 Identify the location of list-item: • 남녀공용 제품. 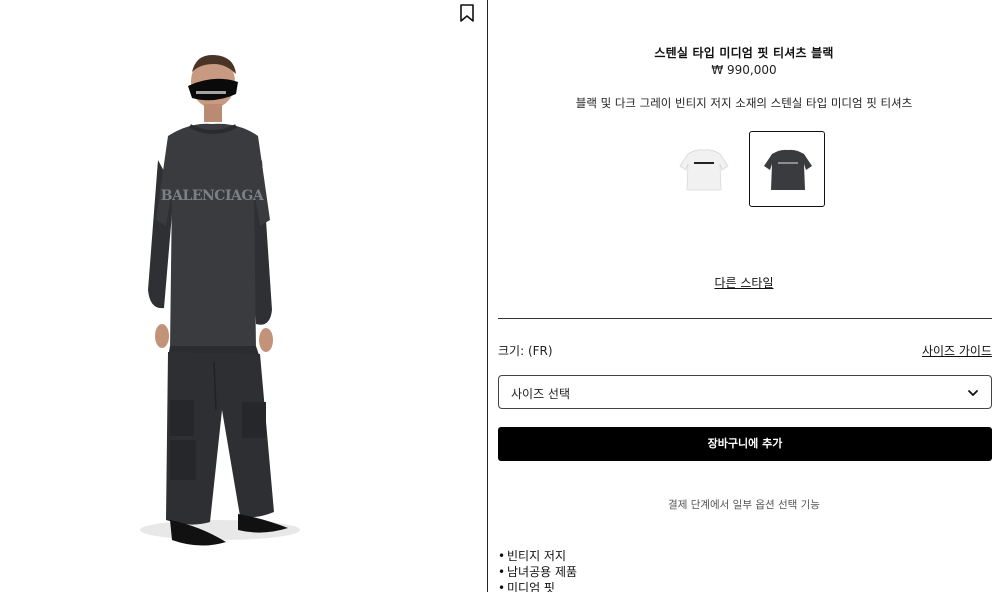
(538, 572).